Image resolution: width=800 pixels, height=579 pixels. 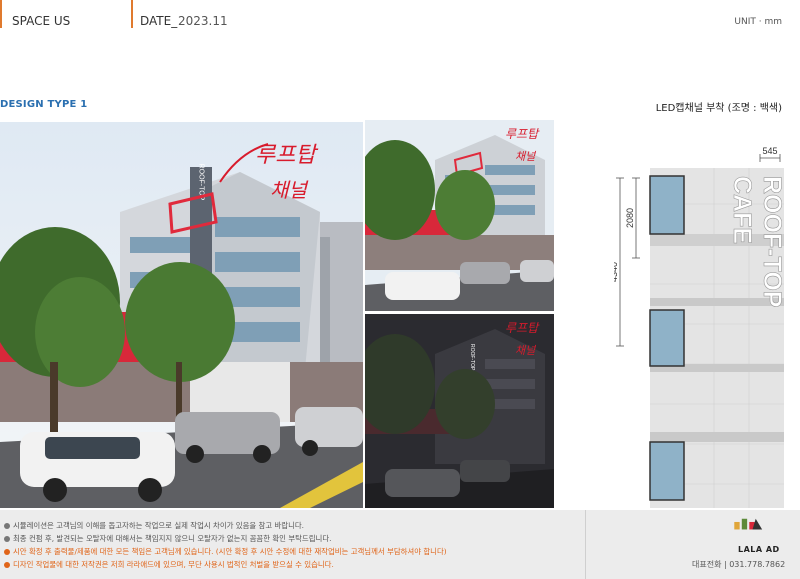 What do you see at coordinates (630, 218) in the screenshot?
I see `dim-letter-height: 2080` at bounding box center [630, 218].